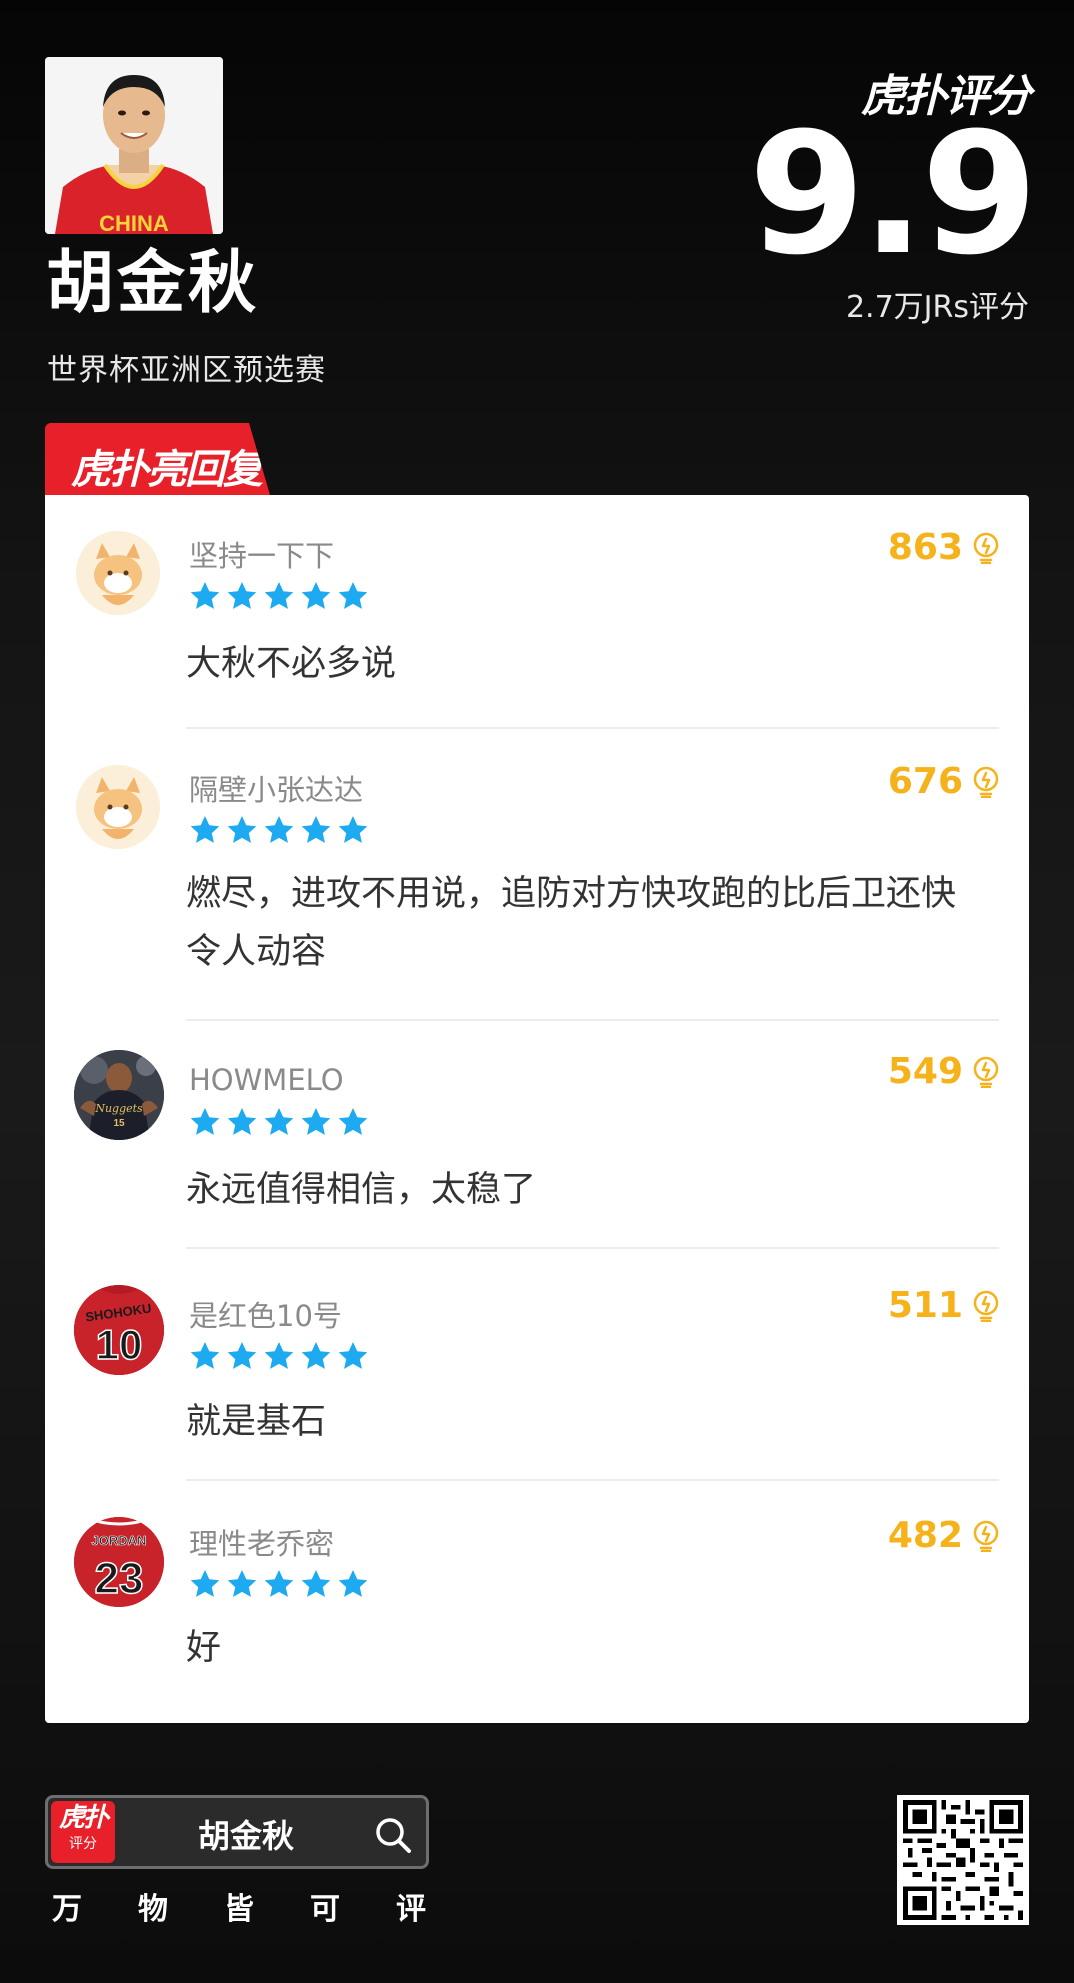  I want to click on app-icon-top-label: 虎扑, so click(83, 1818).